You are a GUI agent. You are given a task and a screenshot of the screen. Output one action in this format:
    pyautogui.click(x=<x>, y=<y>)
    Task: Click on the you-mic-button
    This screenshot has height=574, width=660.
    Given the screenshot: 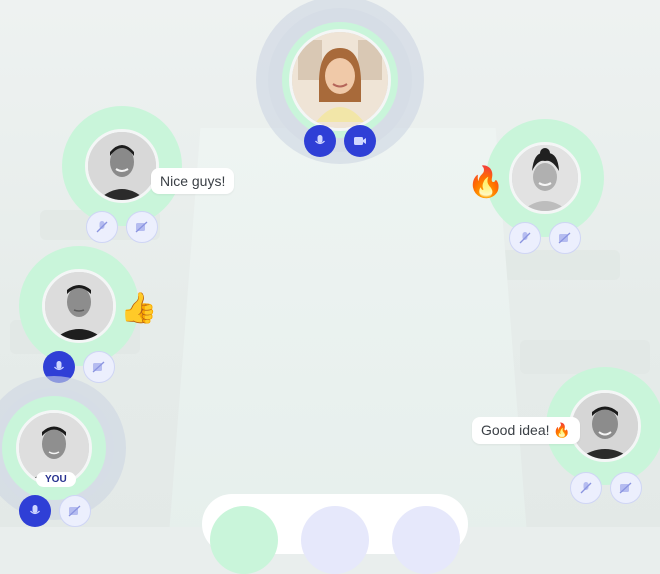 What is the action you would take?
    pyautogui.click(x=35, y=511)
    